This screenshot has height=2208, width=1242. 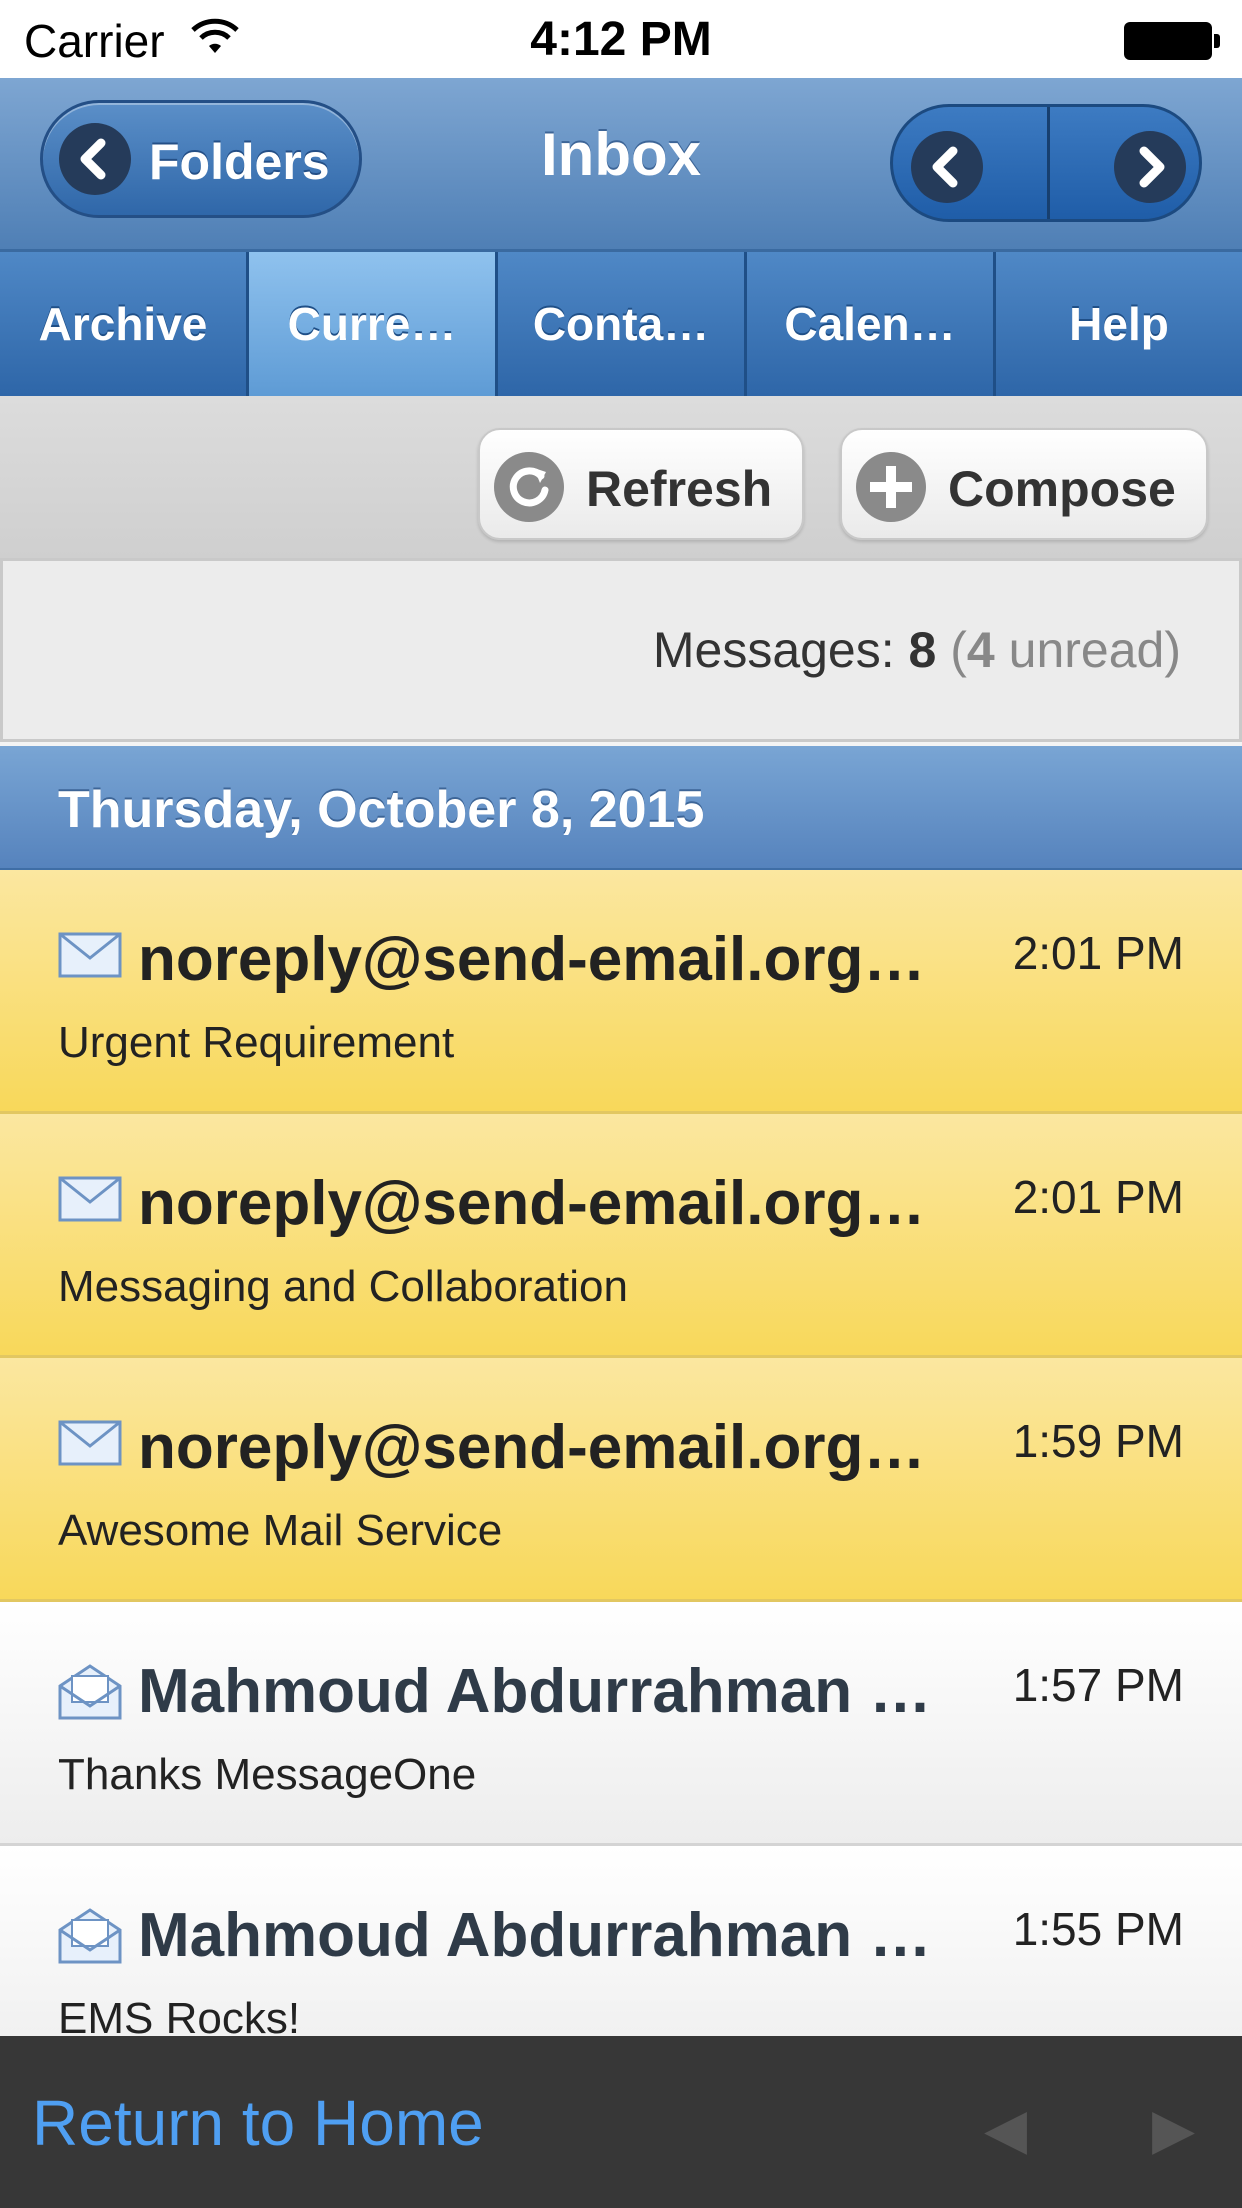 I want to click on summary-open-paren: (, so click(x=958, y=650).